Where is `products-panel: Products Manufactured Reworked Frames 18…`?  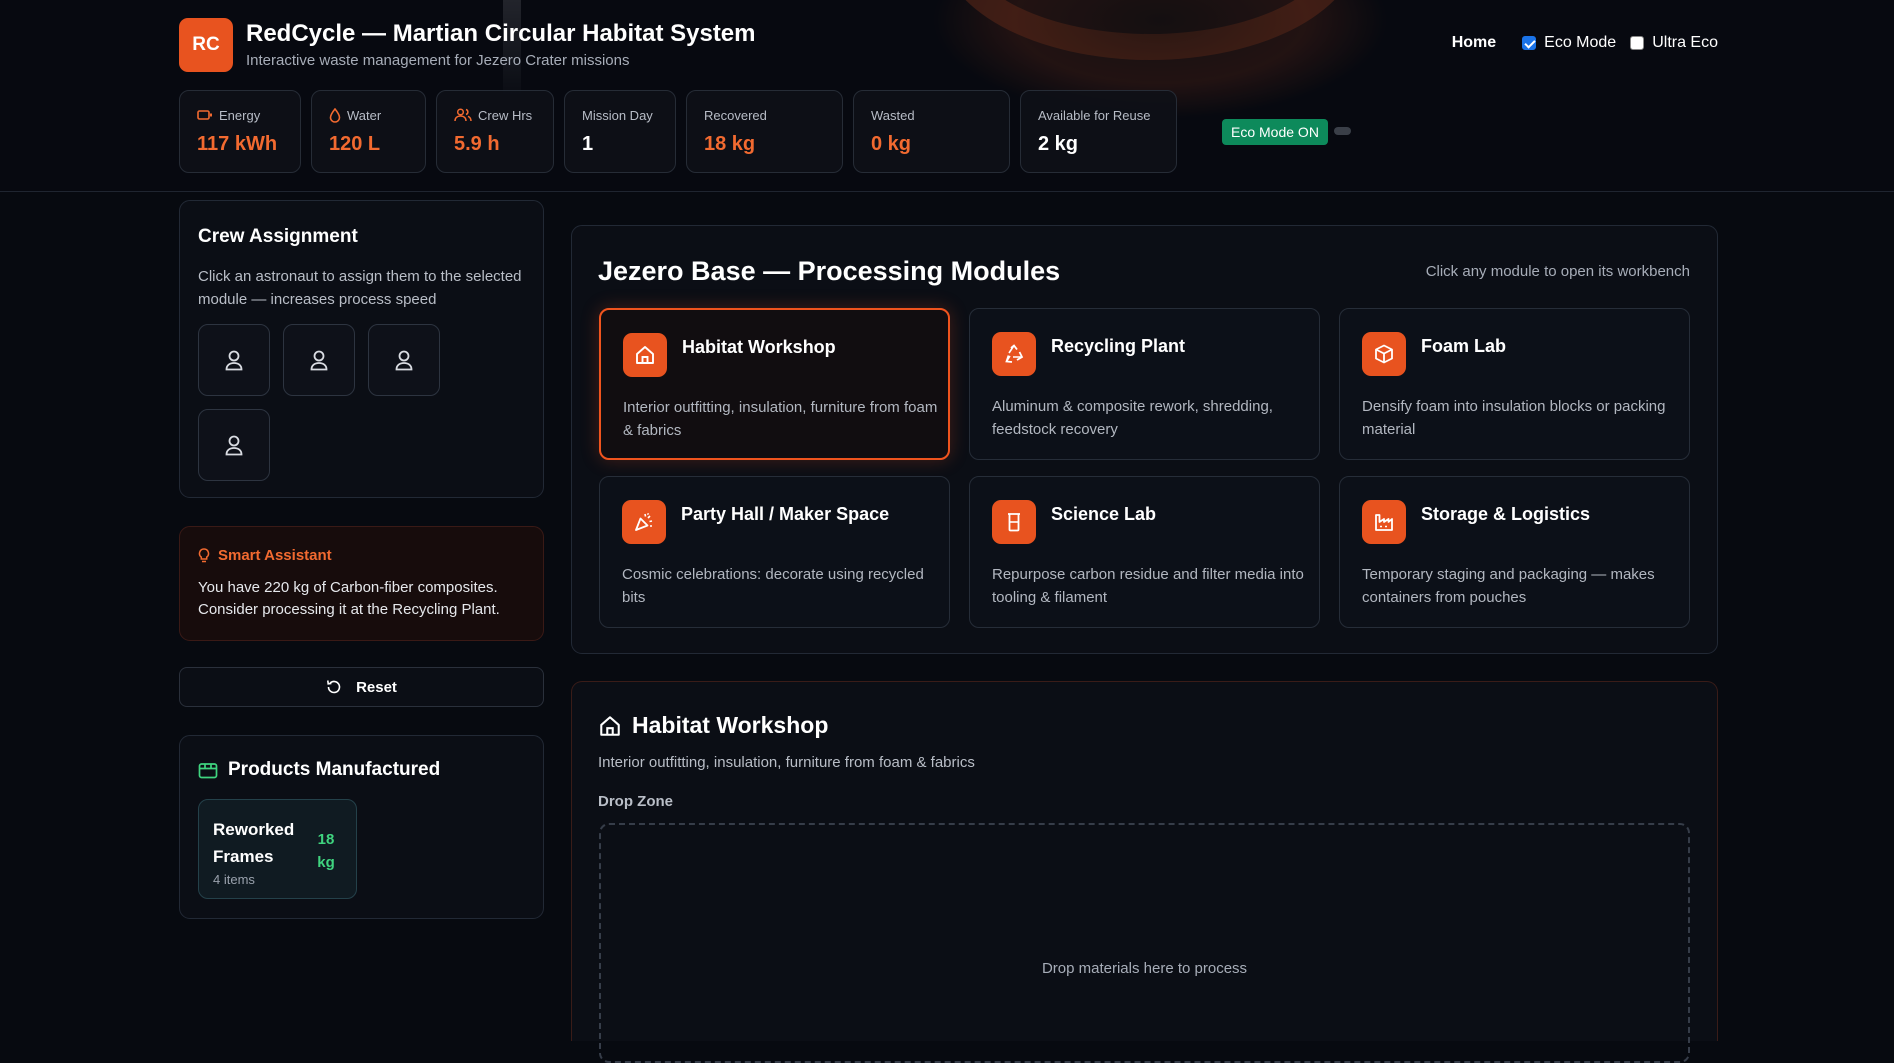
products-panel: Products Manufactured Reworked Frames 18… is located at coordinates (361, 827).